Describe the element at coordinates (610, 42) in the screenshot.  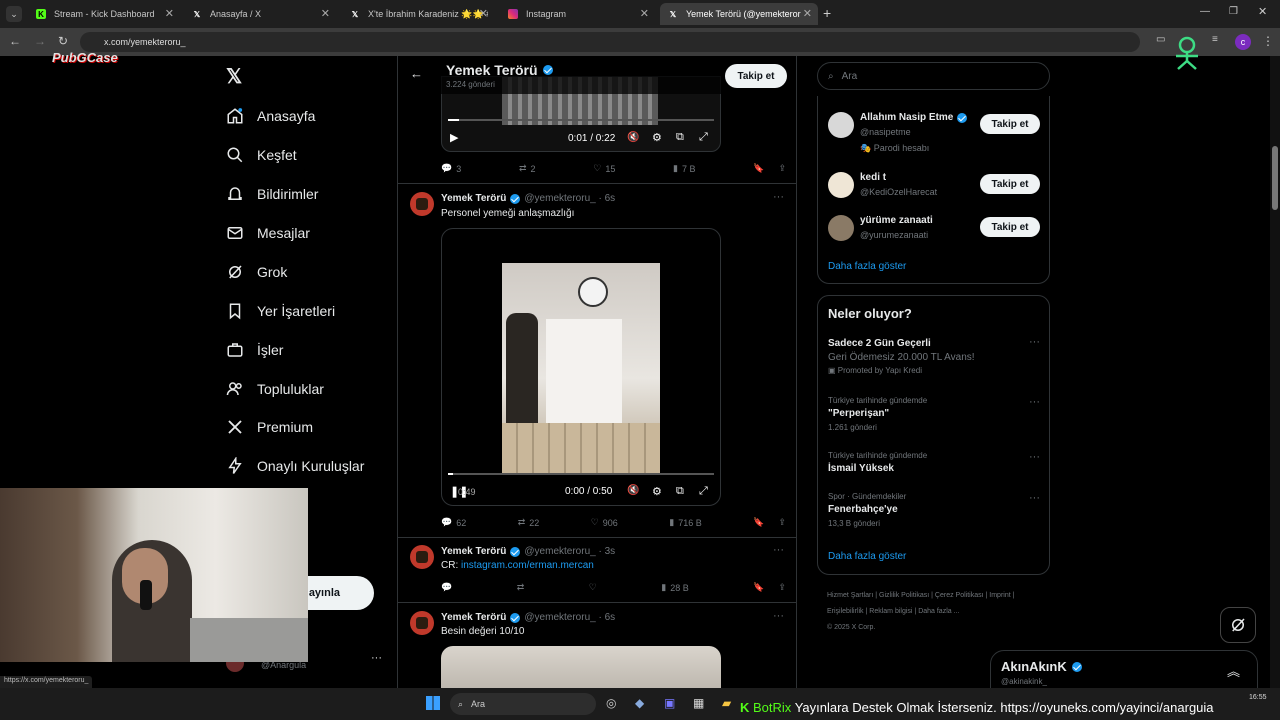
I see `address-bar: x.com/yemekteroru_` at that location.